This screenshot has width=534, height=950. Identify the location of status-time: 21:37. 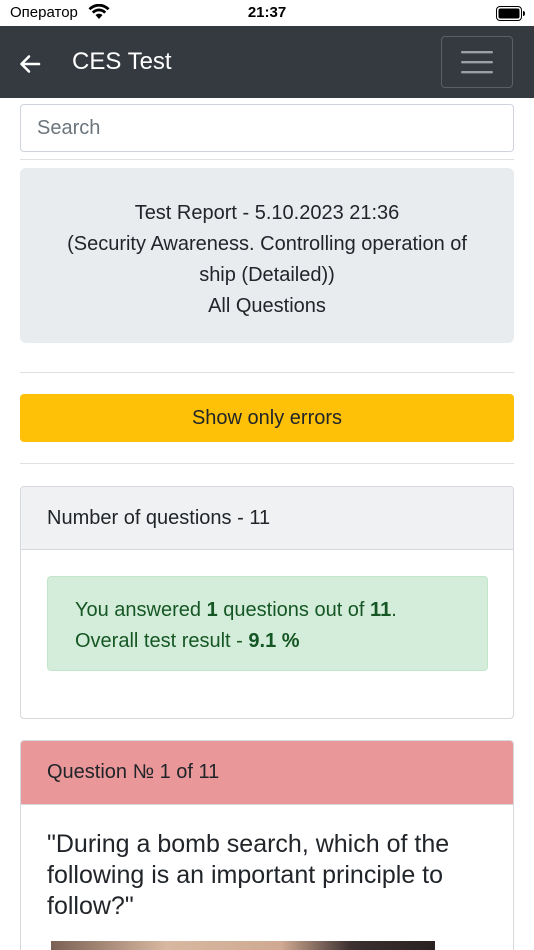
(267, 12).